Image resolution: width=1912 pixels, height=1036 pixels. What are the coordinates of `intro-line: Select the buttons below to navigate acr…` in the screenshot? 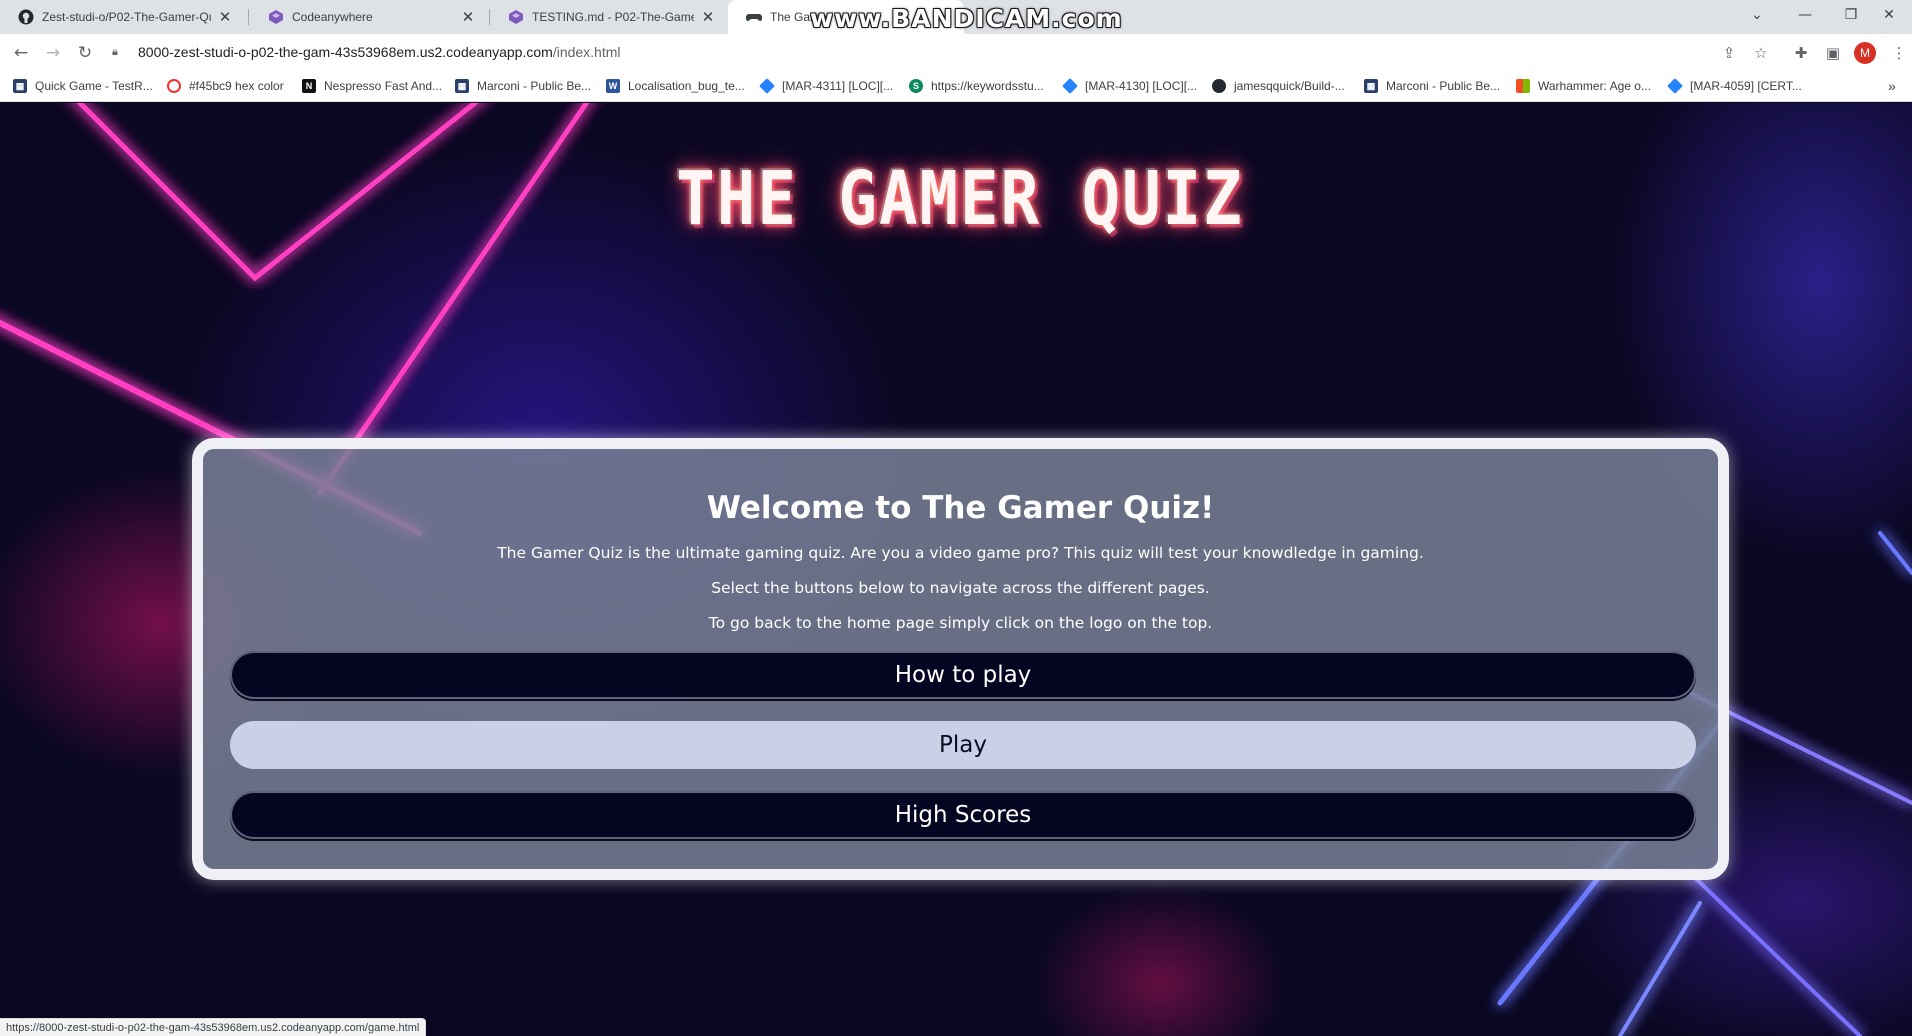 It's located at (960, 588).